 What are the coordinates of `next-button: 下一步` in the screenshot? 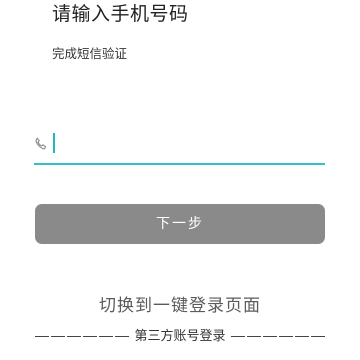 It's located at (180, 224).